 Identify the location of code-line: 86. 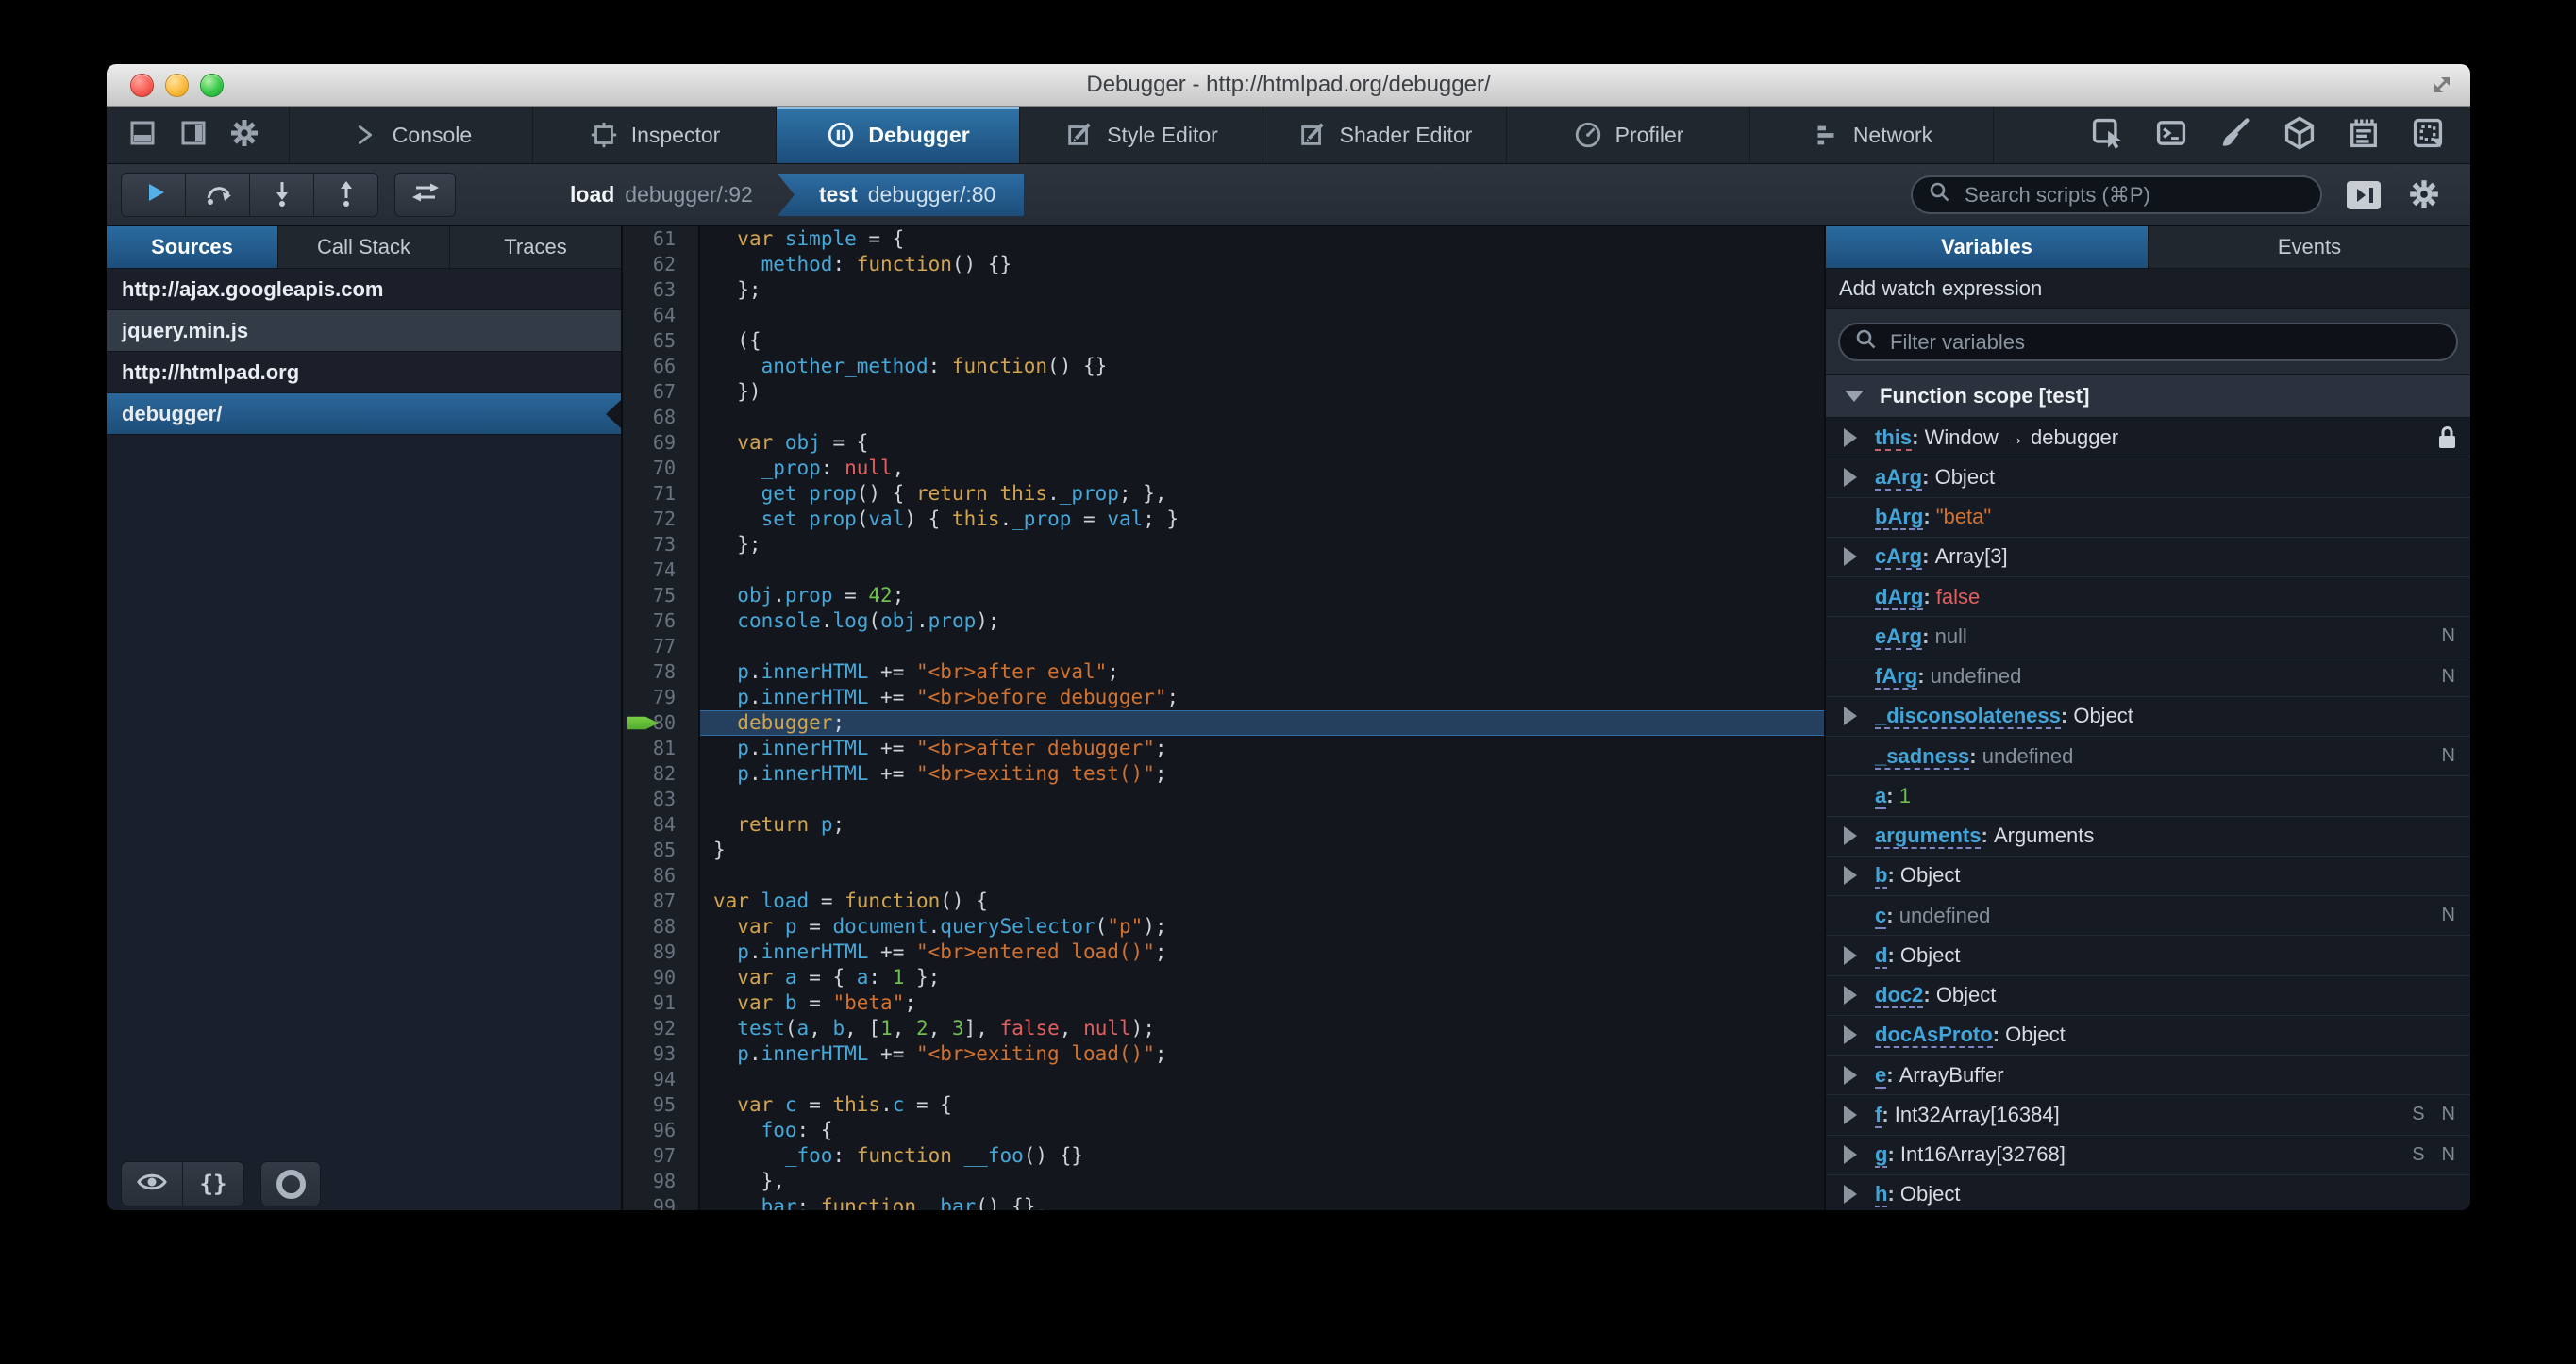
(1223, 876).